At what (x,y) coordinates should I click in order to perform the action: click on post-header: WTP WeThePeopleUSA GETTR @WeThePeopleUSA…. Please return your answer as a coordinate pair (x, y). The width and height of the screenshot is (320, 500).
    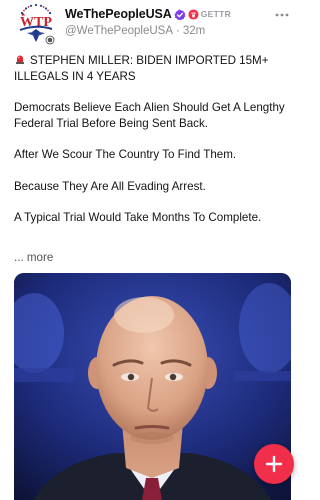
    Looking at the image, I should click on (152, 24).